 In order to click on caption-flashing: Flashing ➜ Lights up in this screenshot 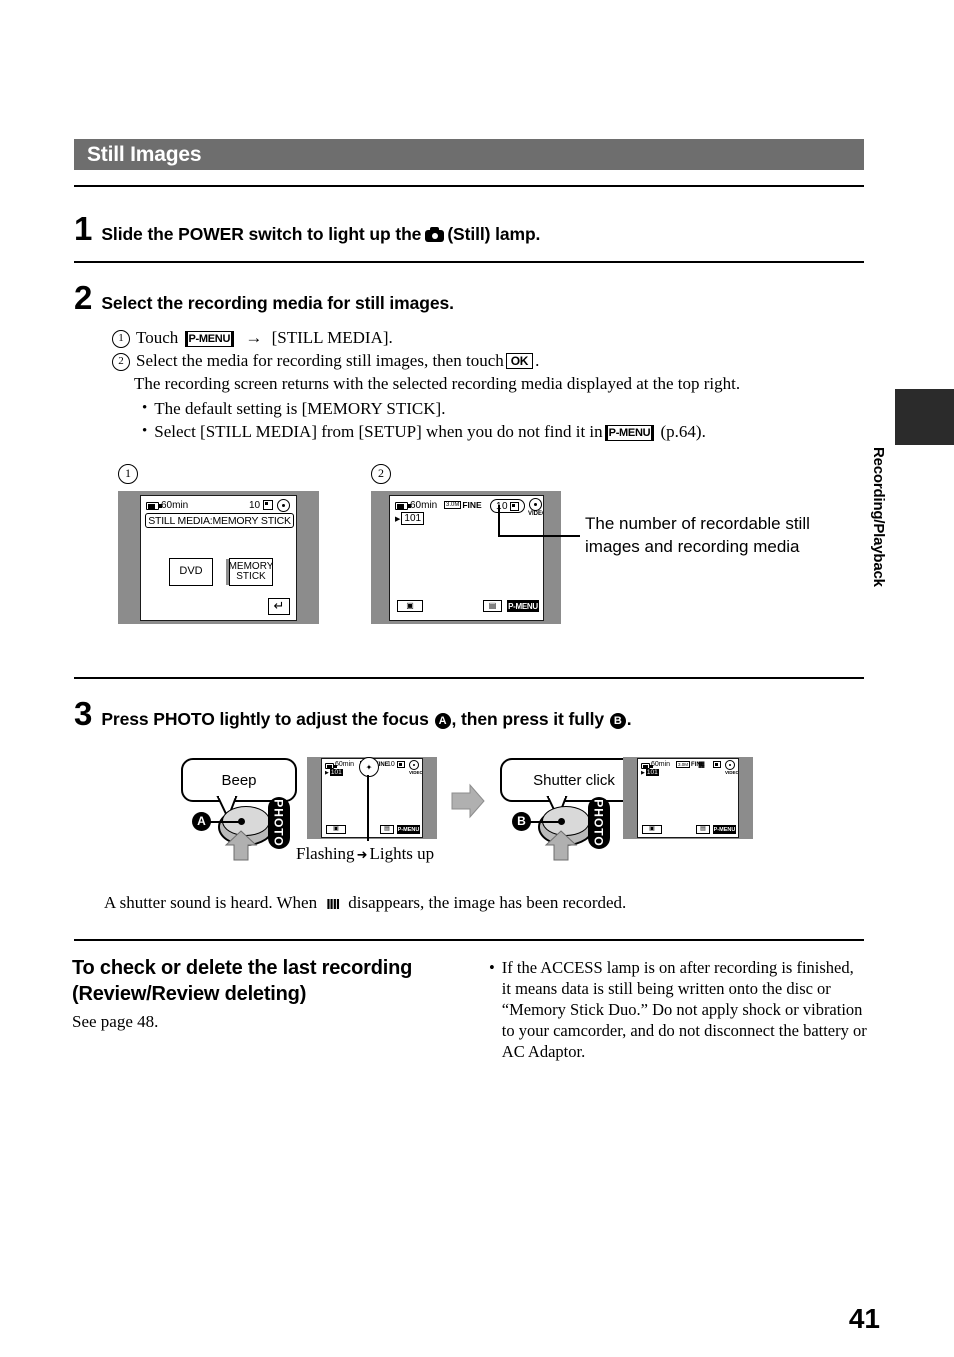, I will do `click(365, 853)`.